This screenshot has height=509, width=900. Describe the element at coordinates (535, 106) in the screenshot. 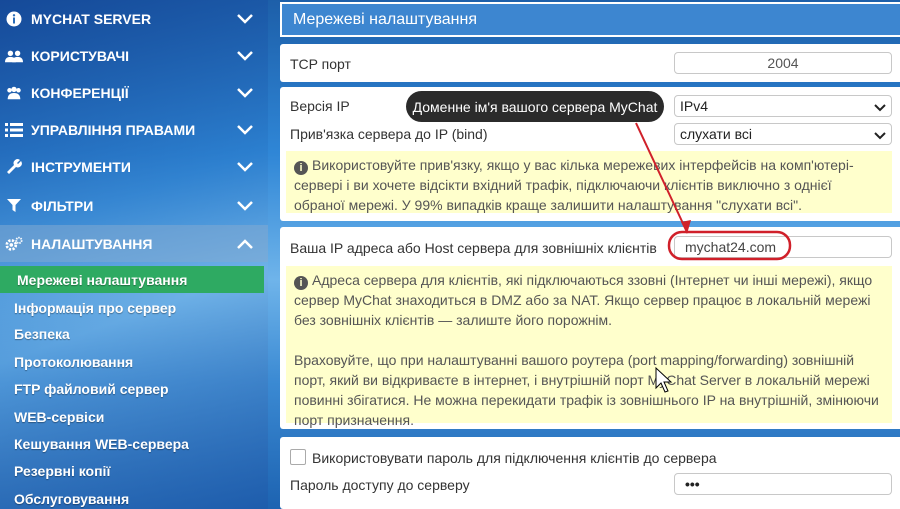

I see `tooltip: Доменне ім'я вашого сервера MyChat` at that location.